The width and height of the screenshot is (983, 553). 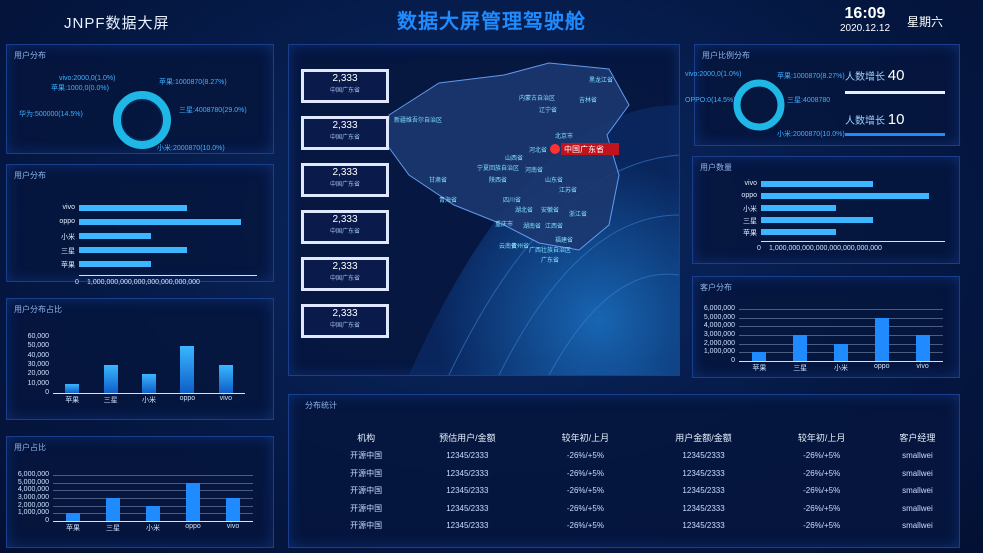 I want to click on map-region-label: 辽宁省, so click(x=548, y=111).